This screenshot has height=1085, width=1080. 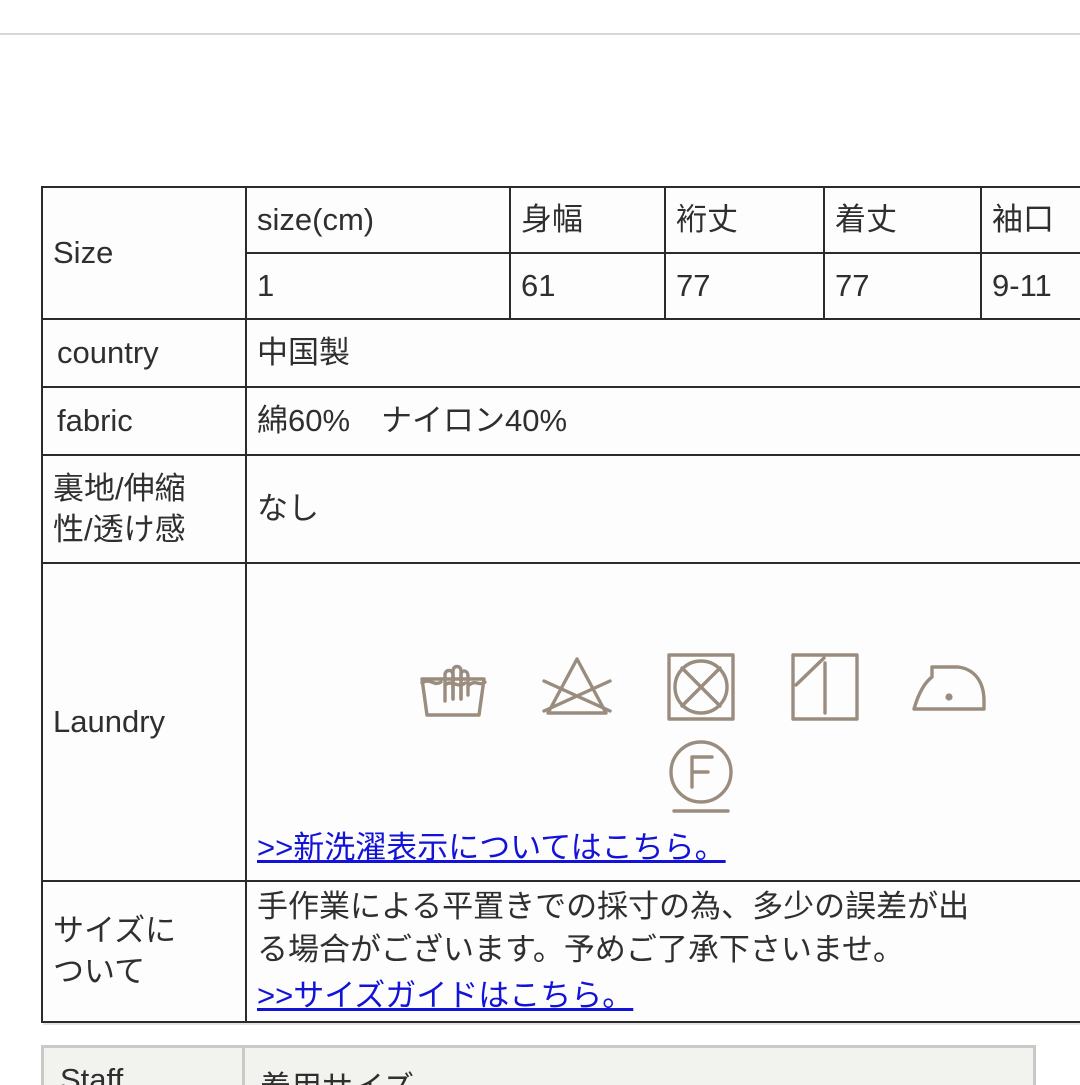 What do you see at coordinates (824, 687) in the screenshot?
I see `line-dry-in-shade-icon` at bounding box center [824, 687].